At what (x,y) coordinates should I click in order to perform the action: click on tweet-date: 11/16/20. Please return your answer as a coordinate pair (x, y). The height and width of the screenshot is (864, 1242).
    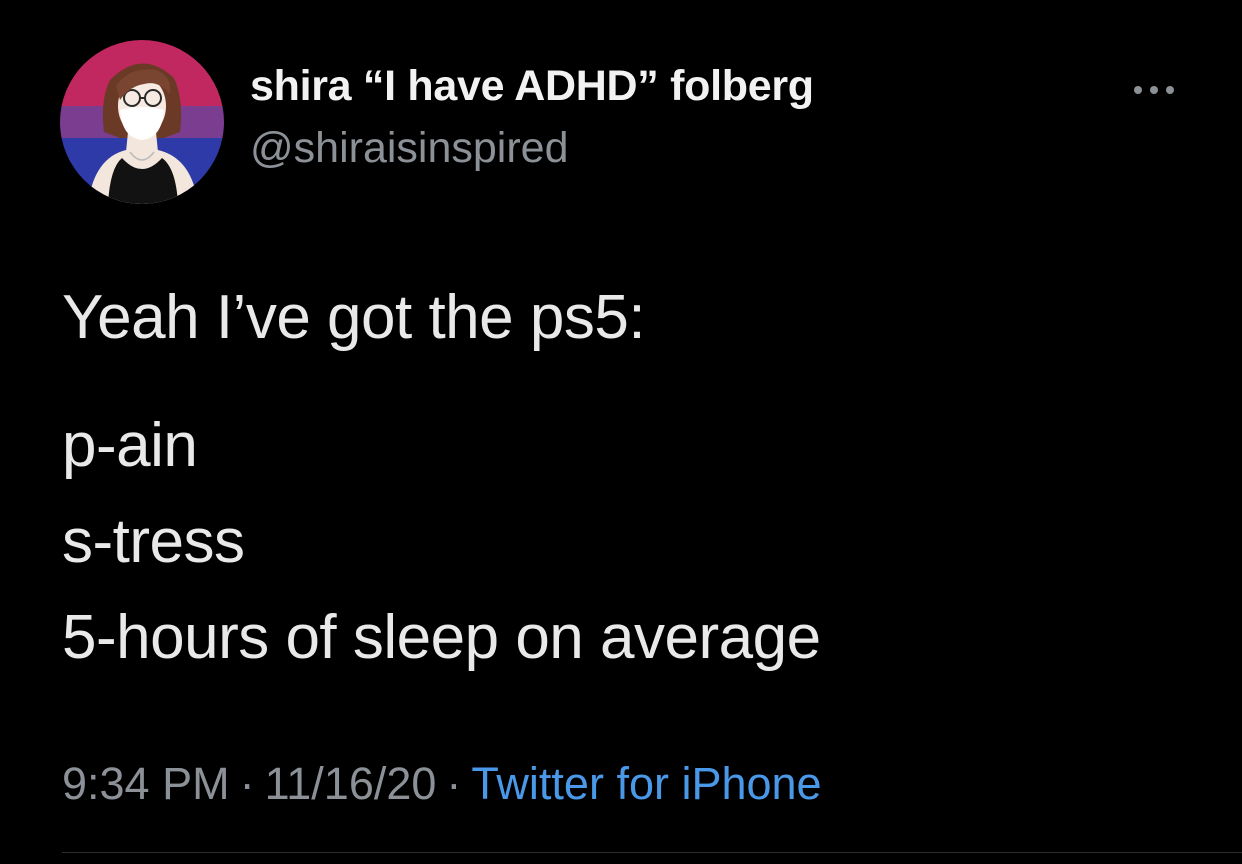
    Looking at the image, I should click on (351, 783).